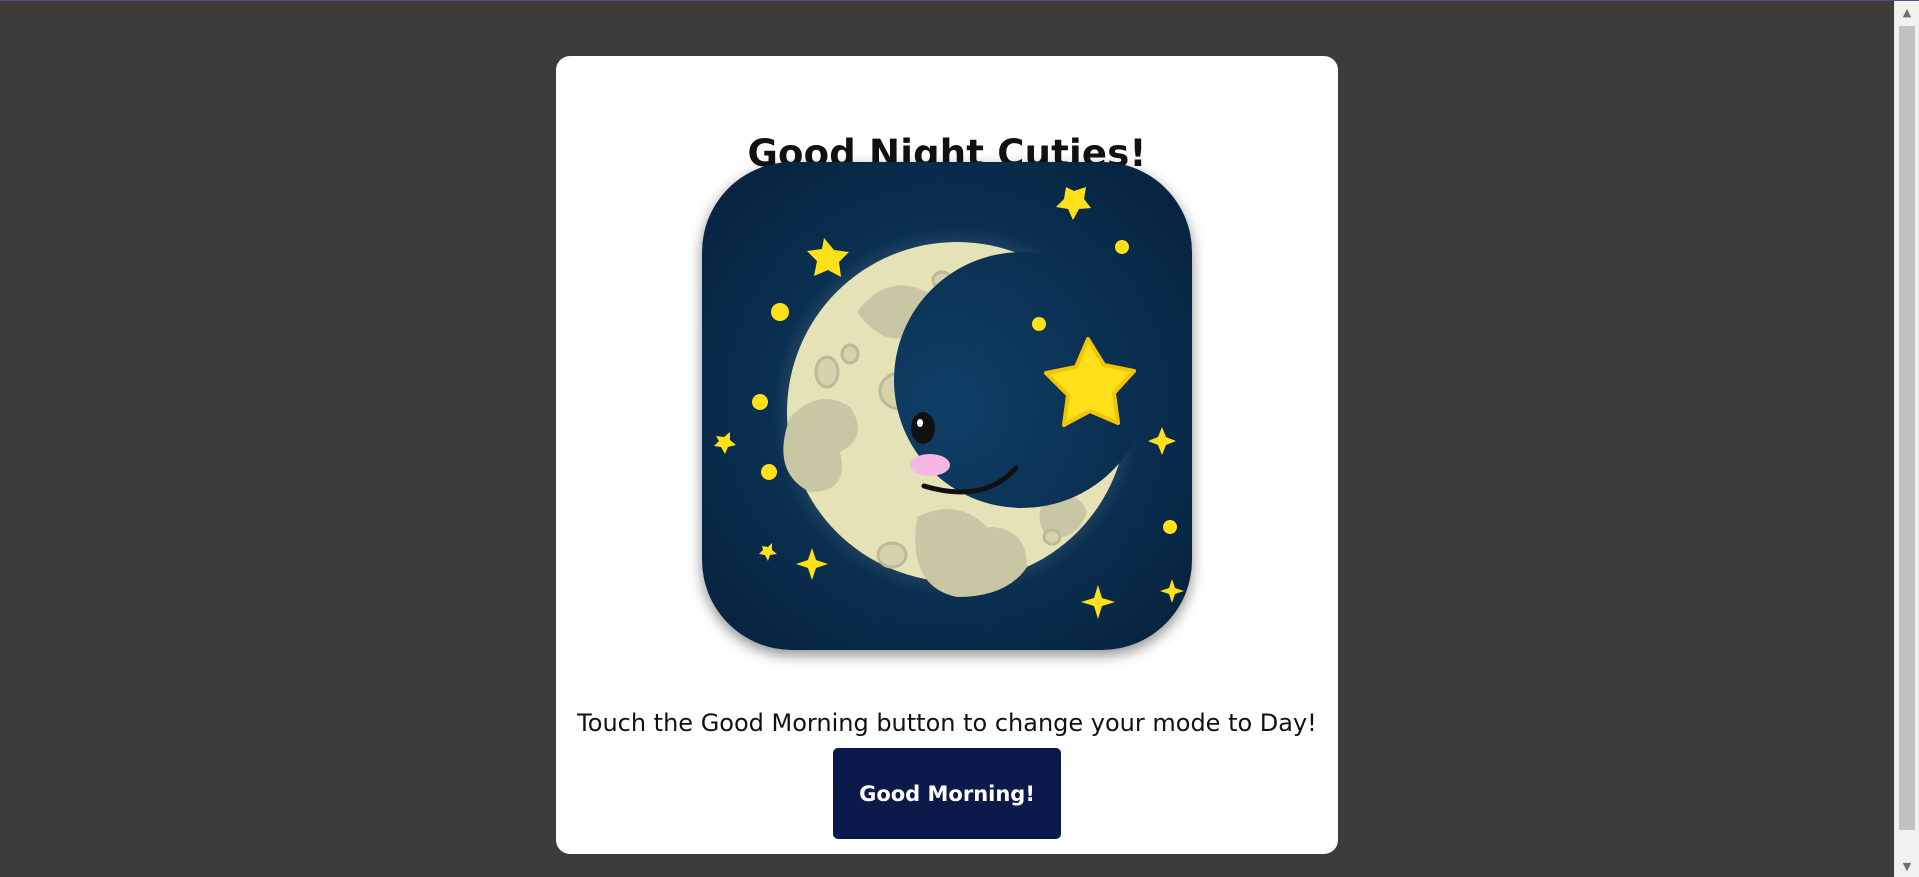 The image size is (1919, 877). What do you see at coordinates (1907, 12) in the screenshot?
I see `scroll-up-icon: ▲` at bounding box center [1907, 12].